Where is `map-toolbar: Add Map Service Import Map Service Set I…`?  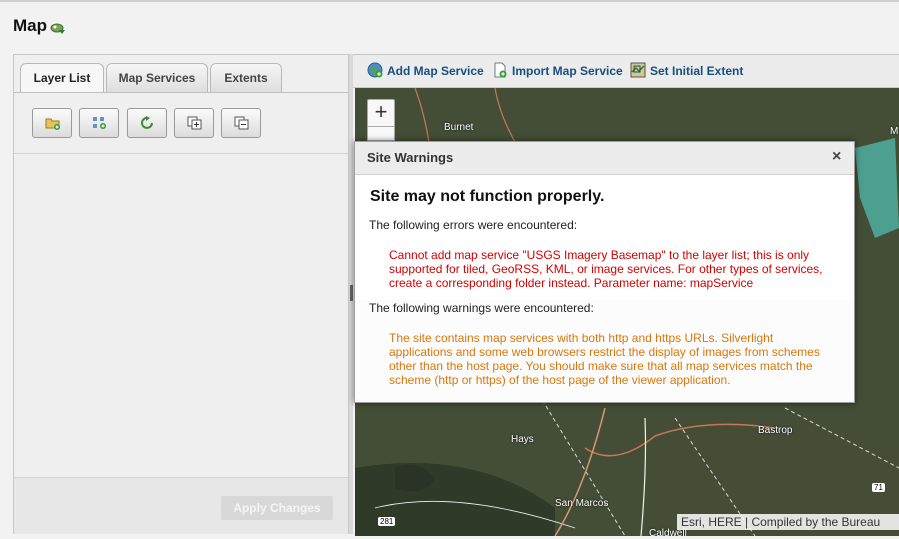 map-toolbar: Add Map Service Import Map Service Set I… is located at coordinates (626, 71).